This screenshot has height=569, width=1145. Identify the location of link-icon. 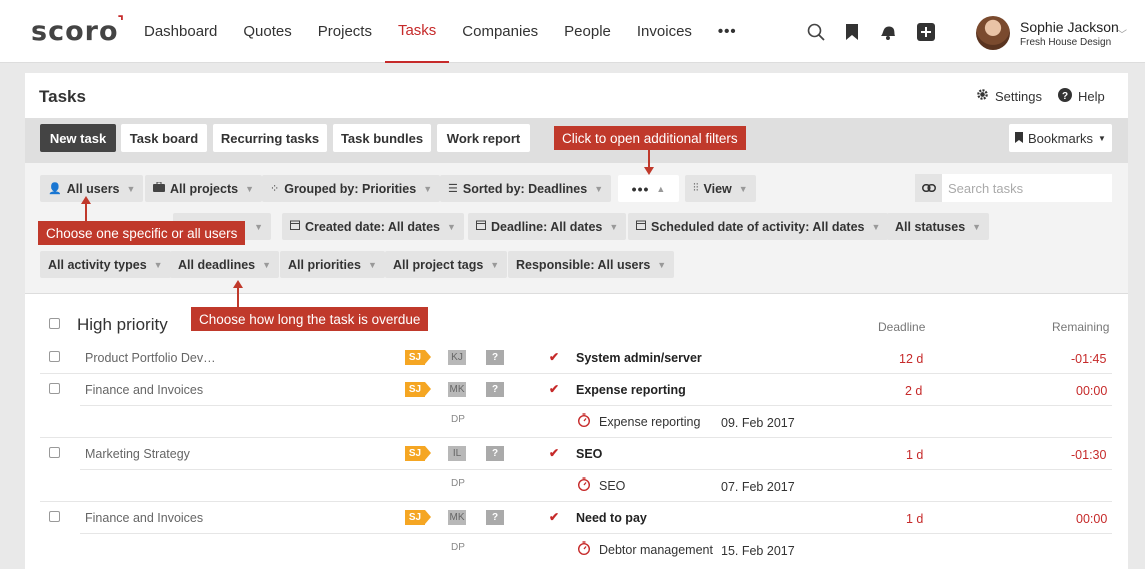
(928, 188).